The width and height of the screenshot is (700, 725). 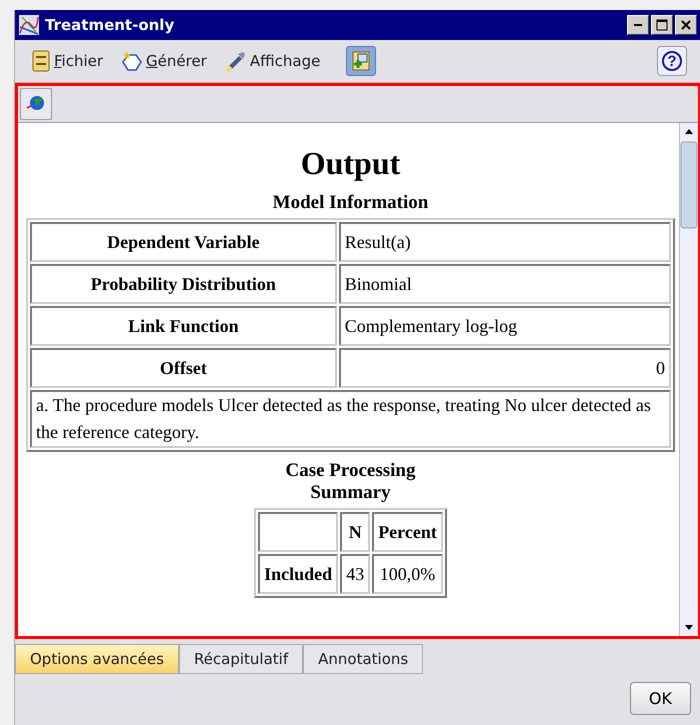 What do you see at coordinates (235, 61) in the screenshot?
I see `flashlight-icon` at bounding box center [235, 61].